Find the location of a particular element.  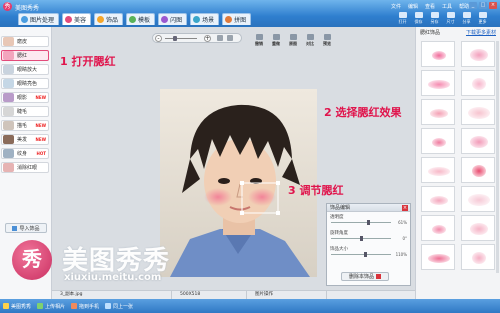

tab-scenes: 场景 is located at coordinates (205, 19).